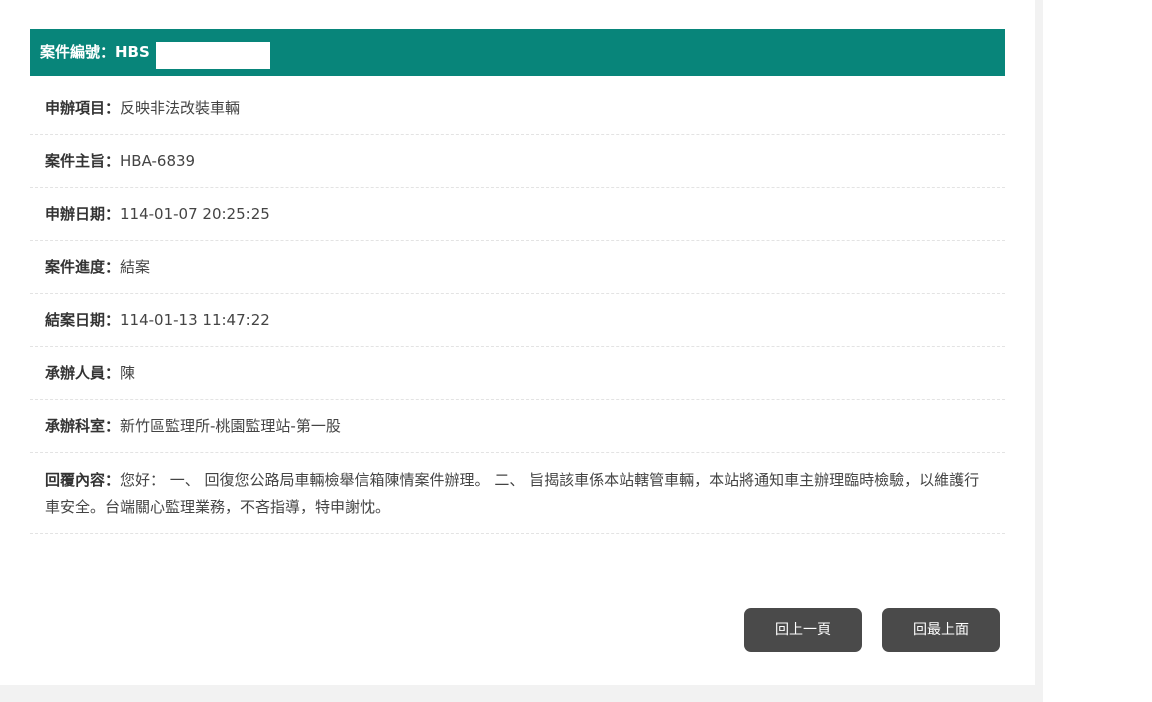 This screenshot has width=1152, height=702. What do you see at coordinates (517, 161) in the screenshot?
I see `row-case-subject: 案件主旨：HBA-6839` at bounding box center [517, 161].